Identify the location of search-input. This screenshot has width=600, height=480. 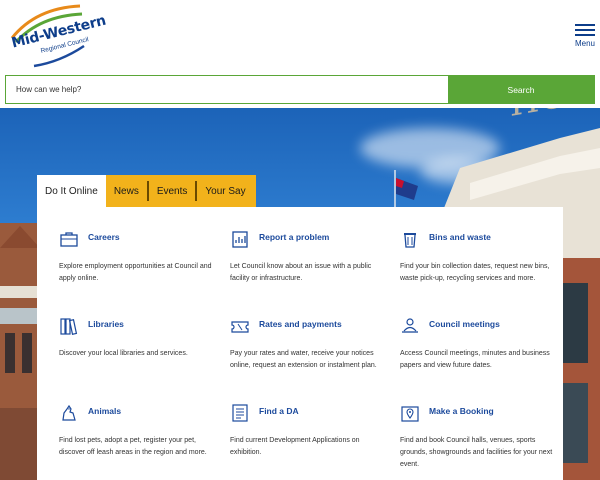
(227, 89).